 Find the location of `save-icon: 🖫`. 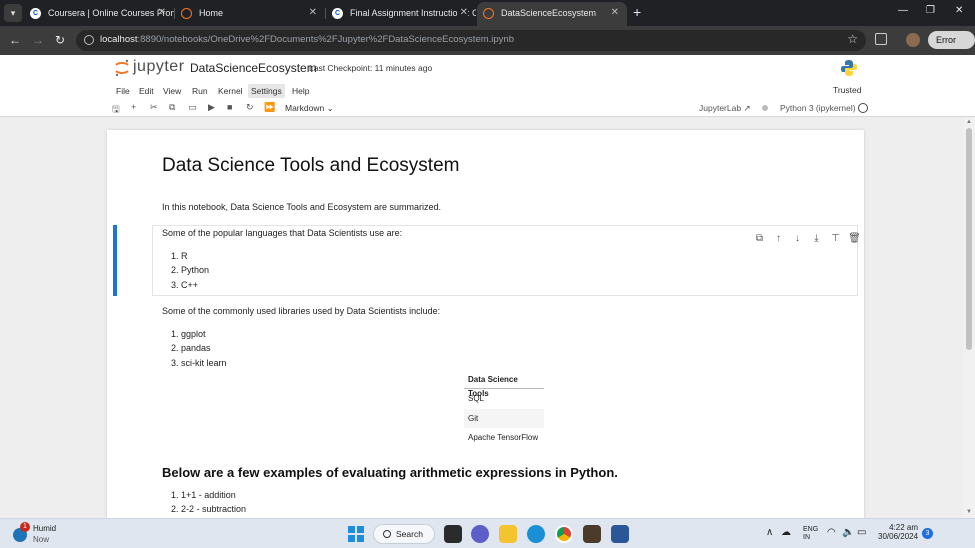

save-icon: 🖫 is located at coordinates (116, 110).